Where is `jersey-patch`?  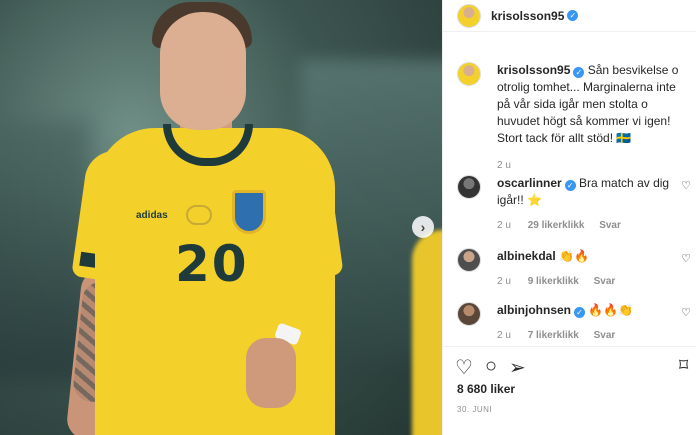
jersey-patch is located at coordinates (199, 215).